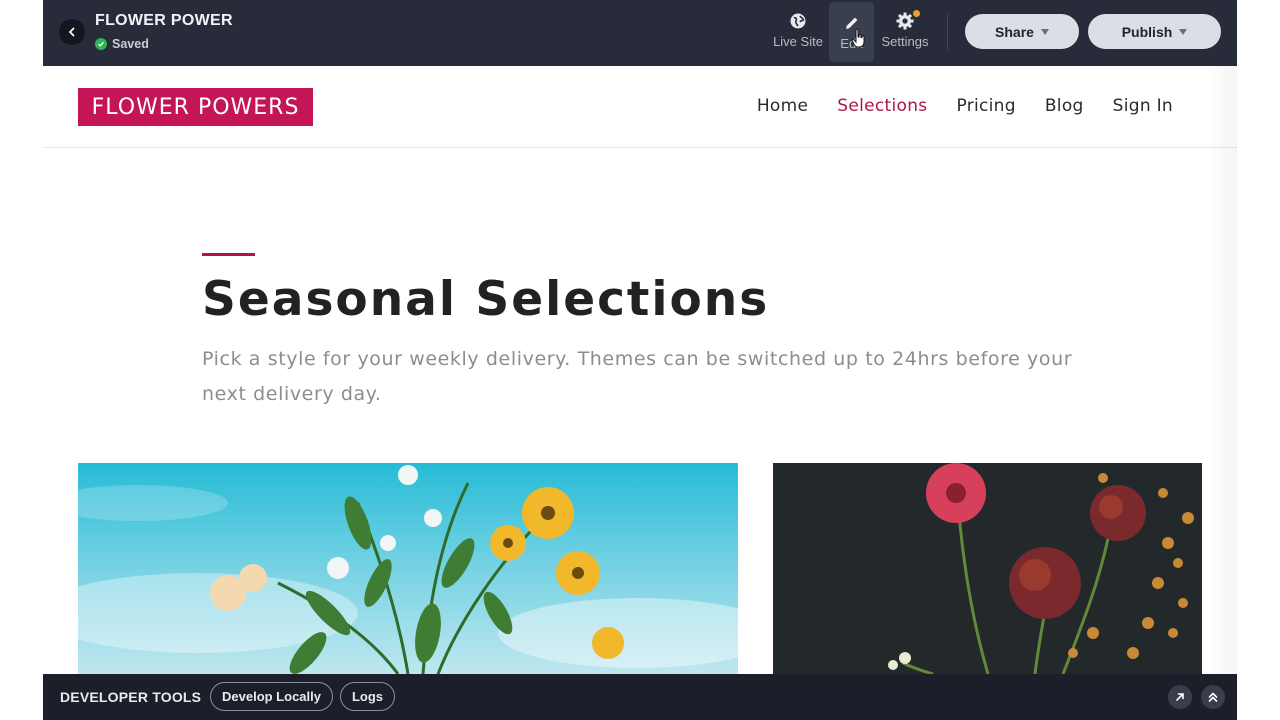 Image resolution: width=1280 pixels, height=720 pixels. Describe the element at coordinates (101, 44) in the screenshot. I see `check-circle-icon` at that location.